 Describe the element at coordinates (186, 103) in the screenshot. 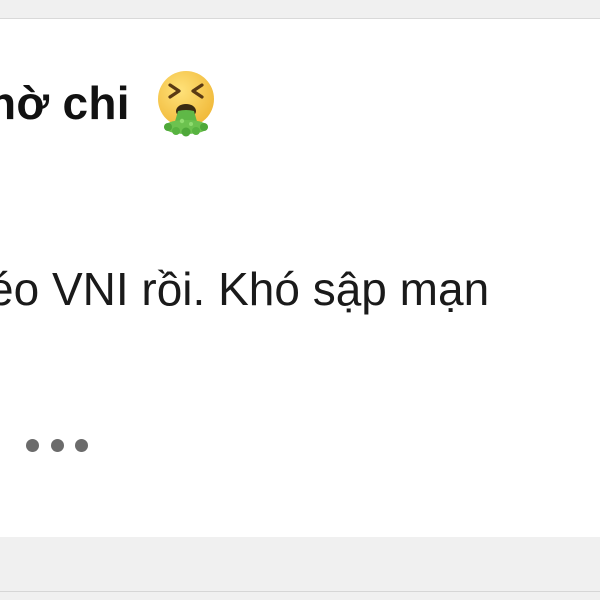

I see `vomiting-face-icon` at that location.